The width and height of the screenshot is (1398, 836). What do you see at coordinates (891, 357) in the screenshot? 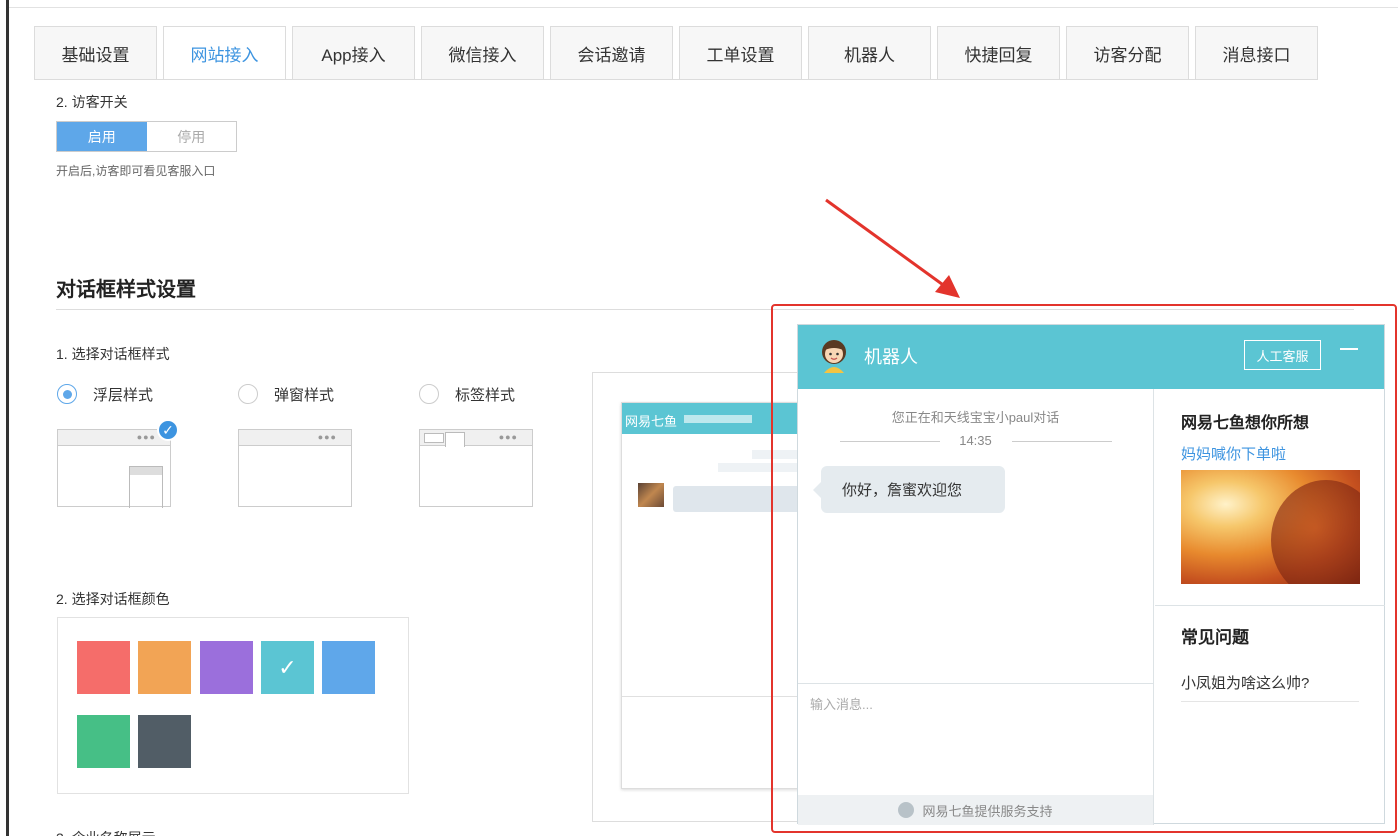
I see `chat-title: 机器人` at bounding box center [891, 357].